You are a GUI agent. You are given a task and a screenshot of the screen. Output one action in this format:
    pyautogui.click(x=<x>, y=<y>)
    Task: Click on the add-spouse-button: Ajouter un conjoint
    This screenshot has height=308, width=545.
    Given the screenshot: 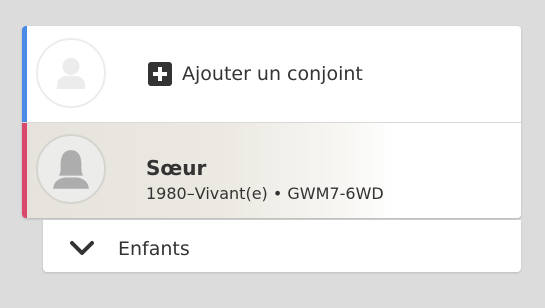 What is the action you would take?
    pyautogui.click(x=255, y=74)
    